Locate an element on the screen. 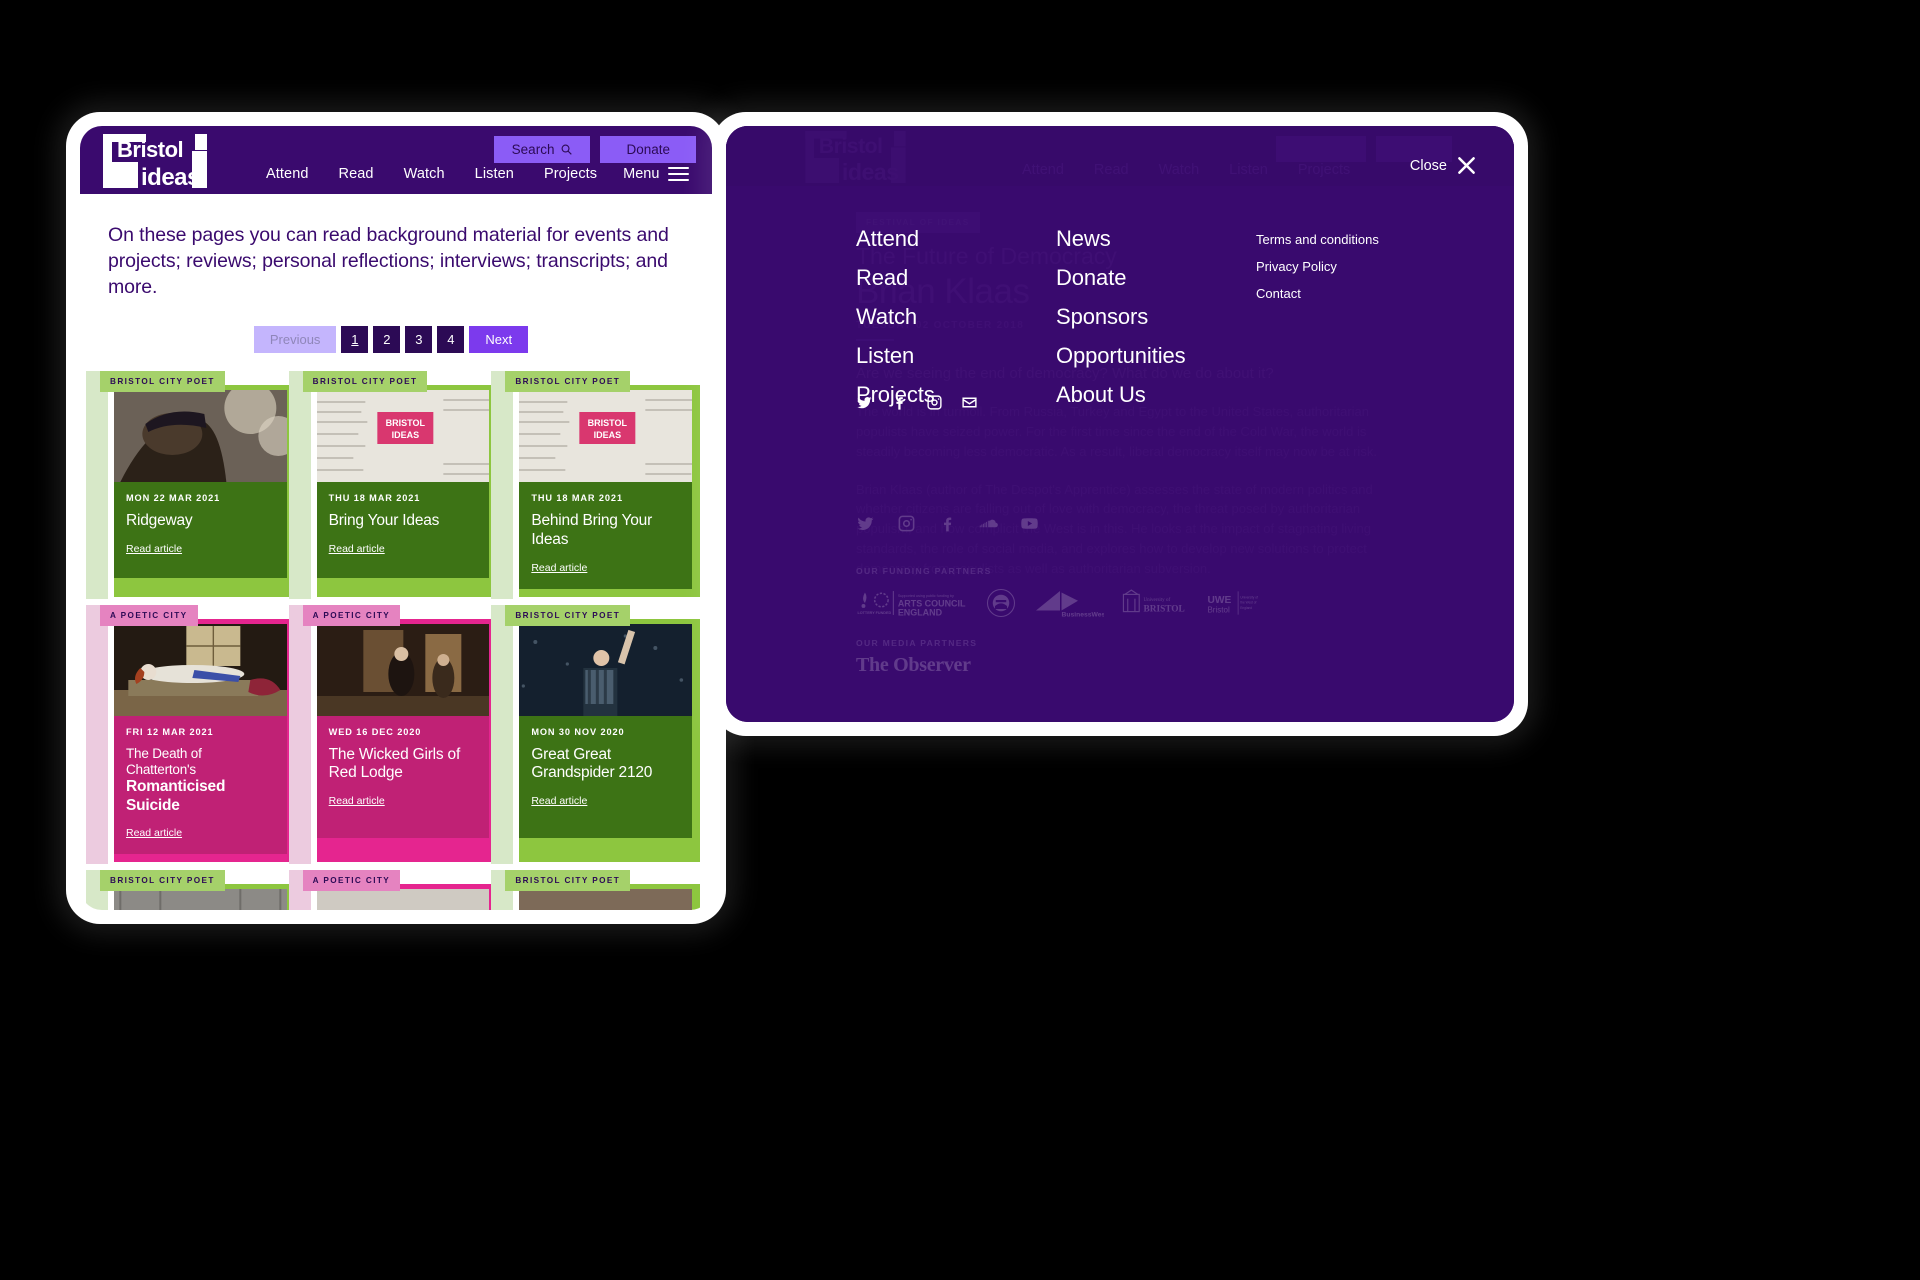 The height and width of the screenshot is (1280, 1920). card-title: Behind Bring Your Ideas is located at coordinates (592, 530).